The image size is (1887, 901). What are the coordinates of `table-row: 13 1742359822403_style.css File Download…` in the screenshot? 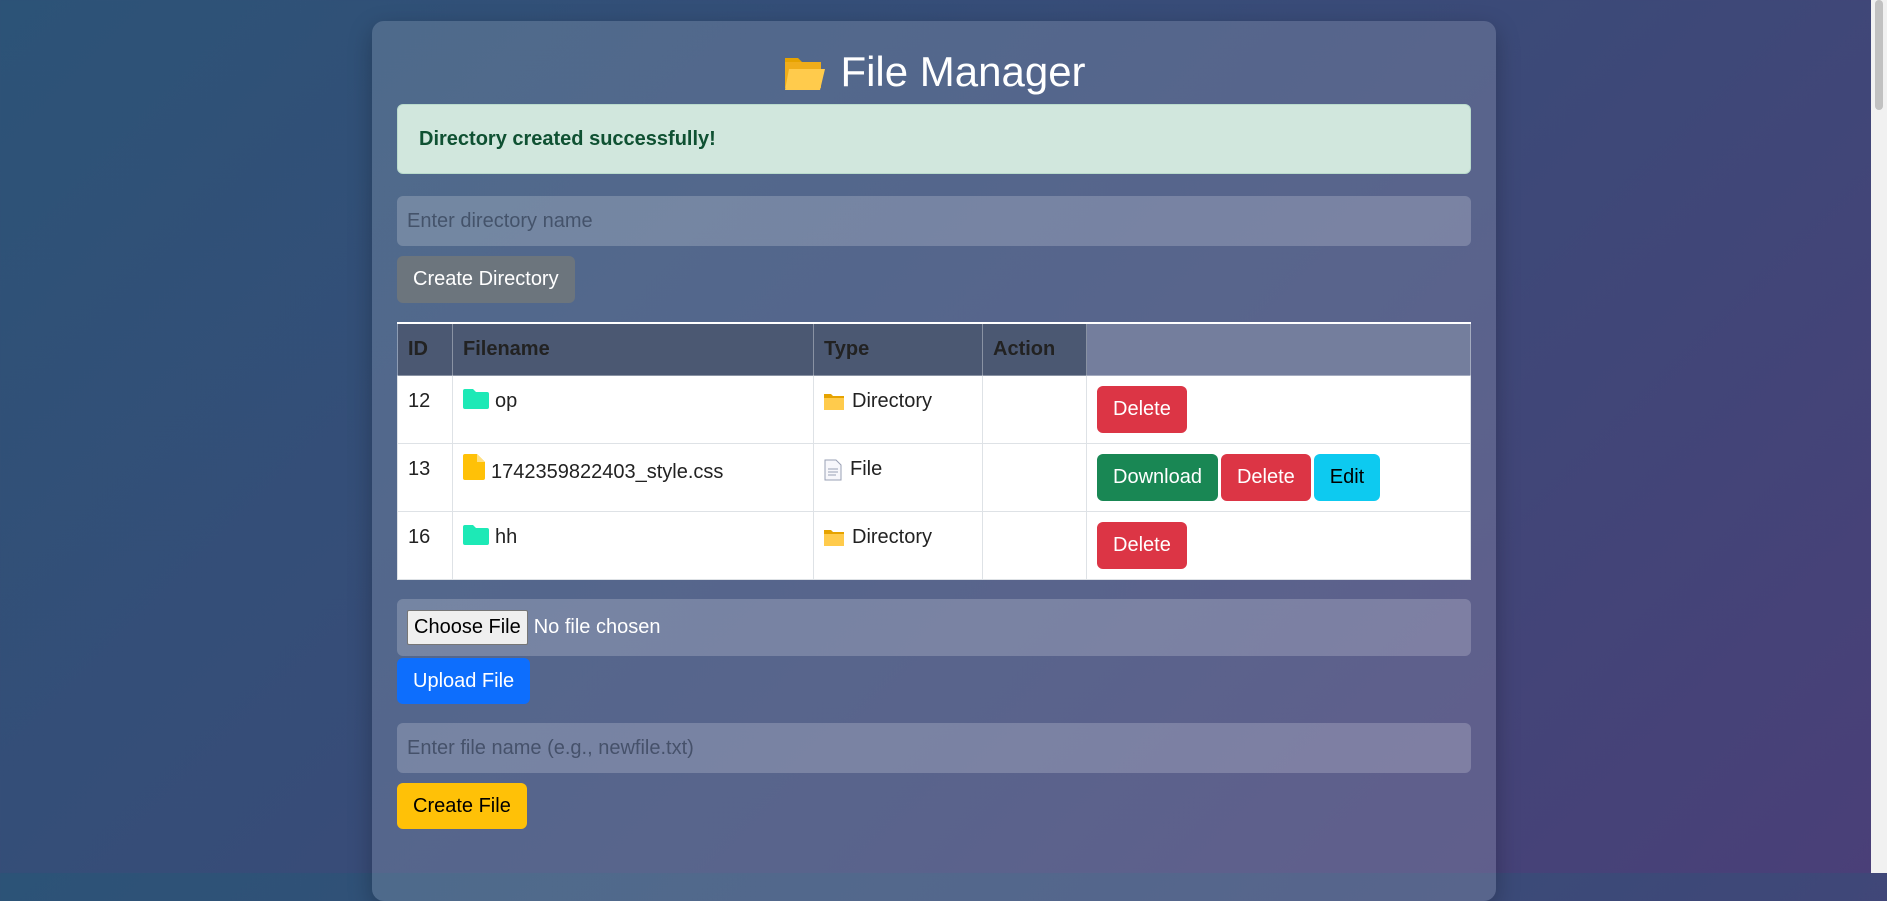 It's located at (934, 477).